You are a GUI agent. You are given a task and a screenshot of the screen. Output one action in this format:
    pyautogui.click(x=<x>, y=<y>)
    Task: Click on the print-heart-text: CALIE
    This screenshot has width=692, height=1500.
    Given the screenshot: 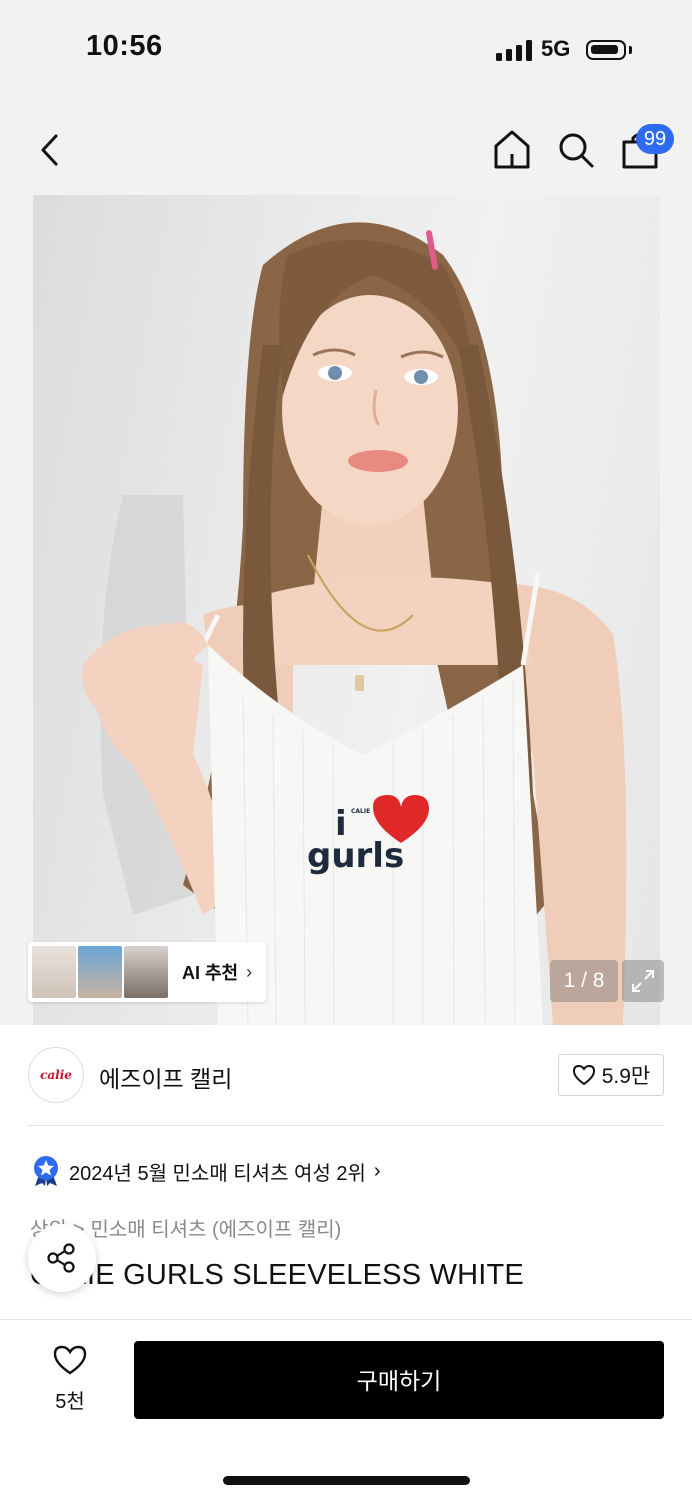 What is the action you would take?
    pyautogui.click(x=360, y=811)
    